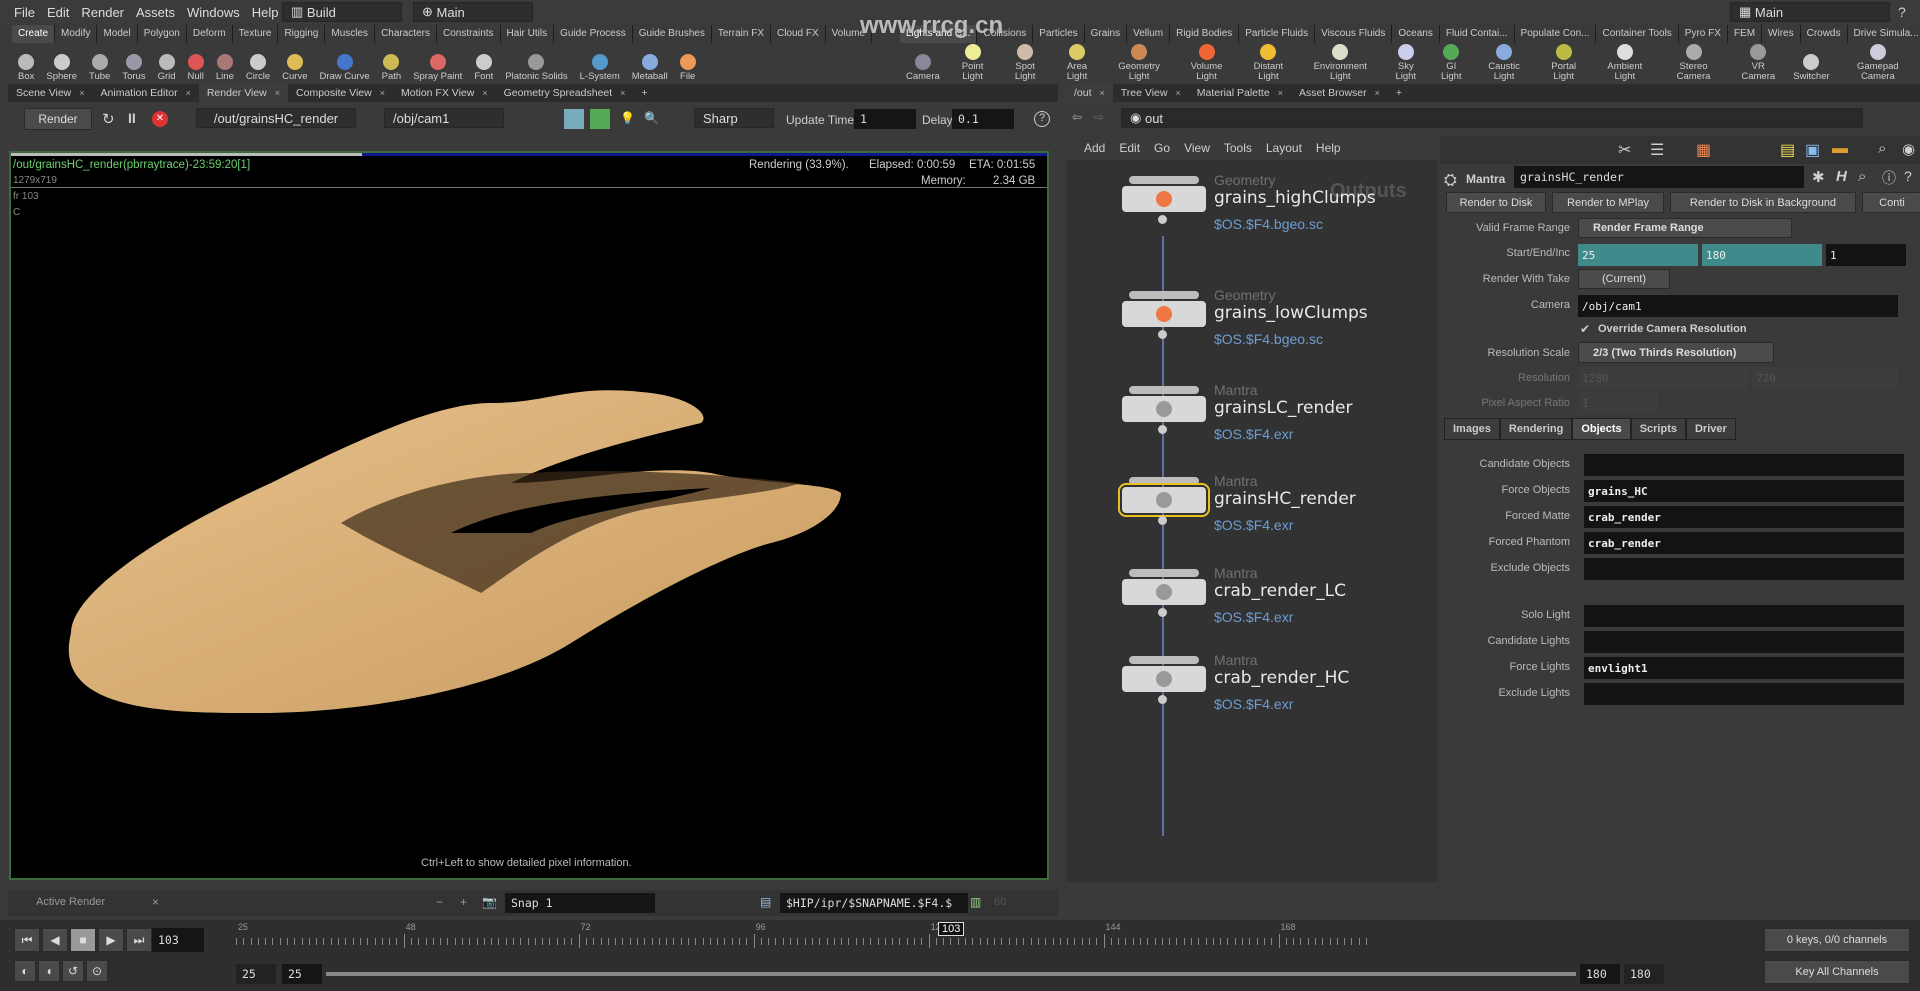 The height and width of the screenshot is (991, 1920). I want to click on node-crab_render_HC, so click(1164, 679).